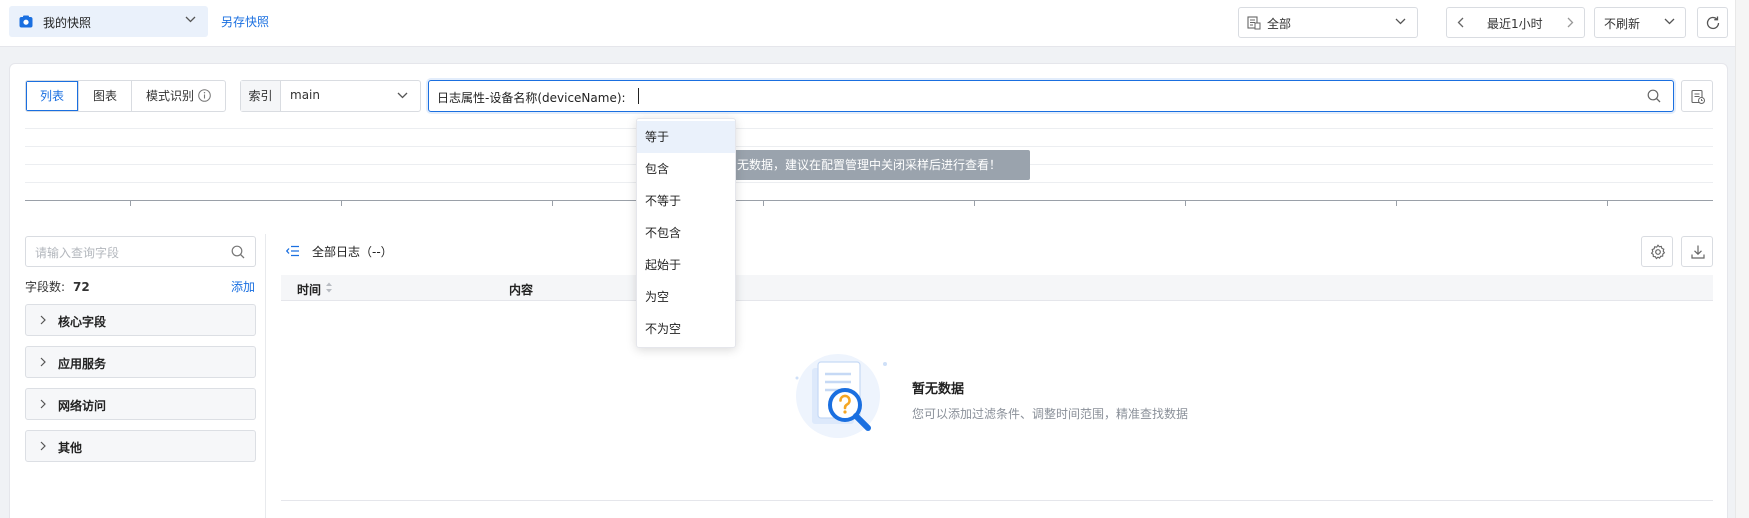 Image resolution: width=1749 pixels, height=518 pixels. What do you see at coordinates (1328, 22) in the screenshot?
I see `scope-select: 全部` at bounding box center [1328, 22].